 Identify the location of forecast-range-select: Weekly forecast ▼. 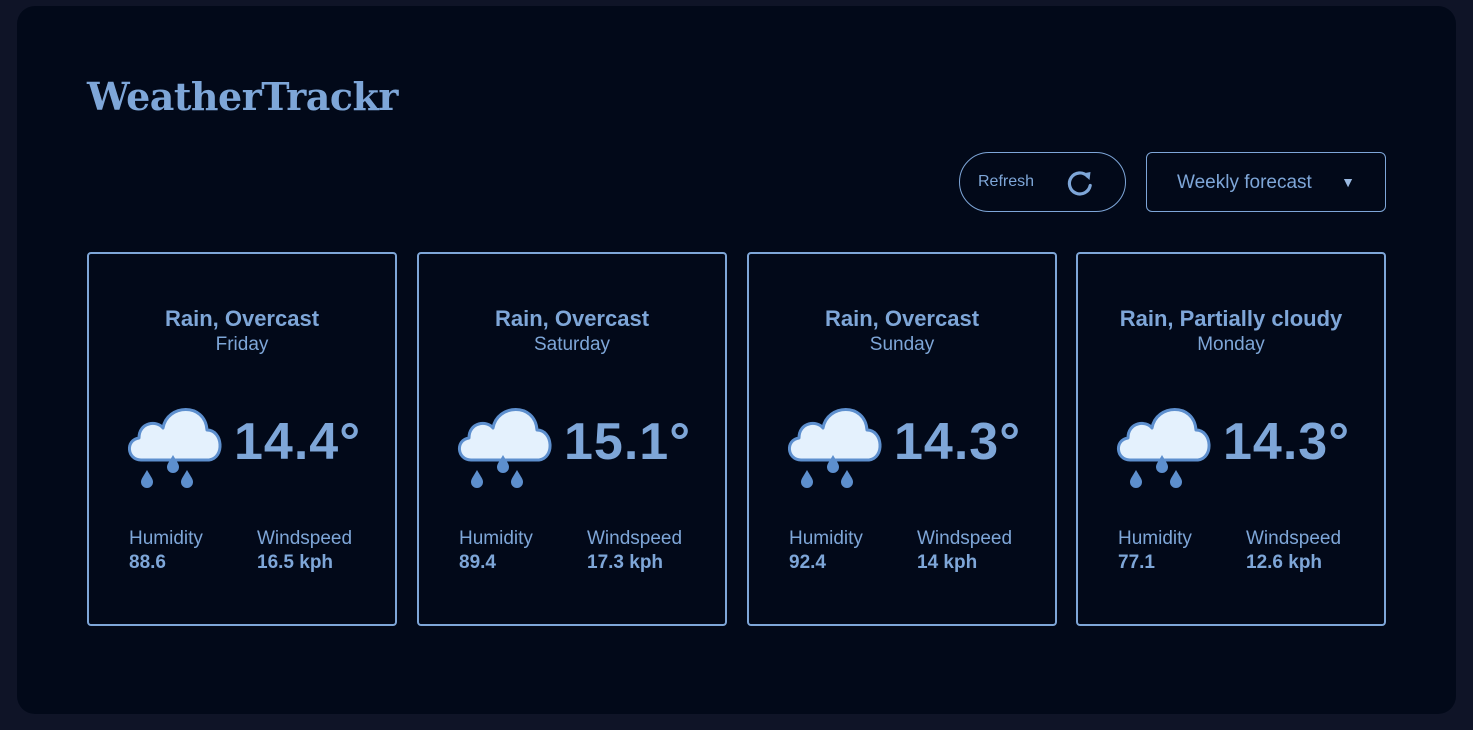
(1266, 182).